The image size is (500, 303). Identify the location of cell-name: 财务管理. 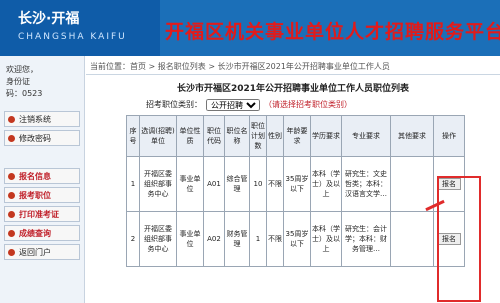
(237, 239).